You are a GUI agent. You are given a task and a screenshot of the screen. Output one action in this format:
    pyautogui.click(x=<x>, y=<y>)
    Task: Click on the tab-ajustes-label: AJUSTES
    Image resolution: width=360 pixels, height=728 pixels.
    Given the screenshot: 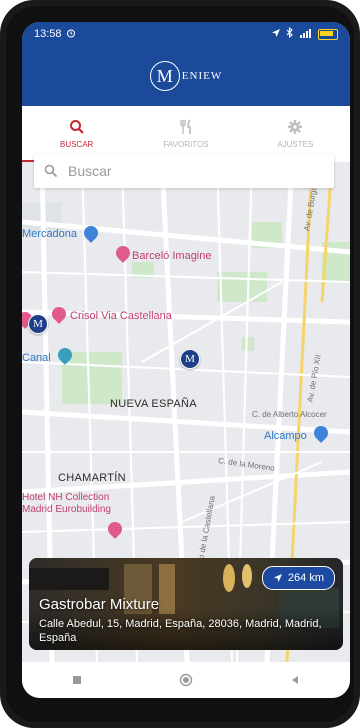 What is the action you would take?
    pyautogui.click(x=295, y=144)
    